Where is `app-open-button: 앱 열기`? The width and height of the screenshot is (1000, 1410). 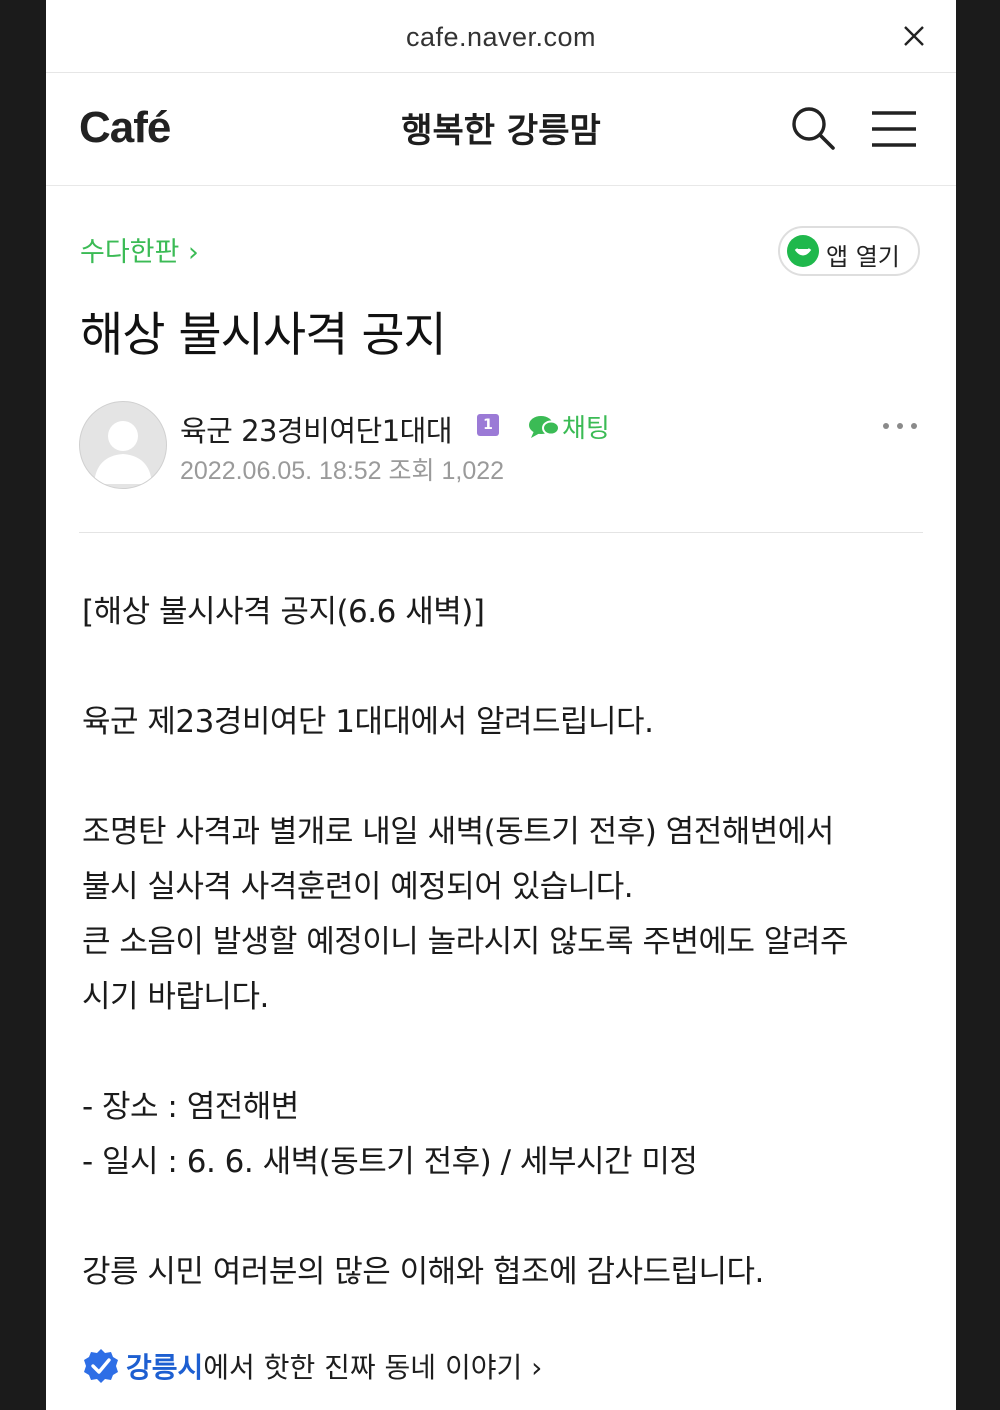
app-open-button: 앱 열기 is located at coordinates (849, 251).